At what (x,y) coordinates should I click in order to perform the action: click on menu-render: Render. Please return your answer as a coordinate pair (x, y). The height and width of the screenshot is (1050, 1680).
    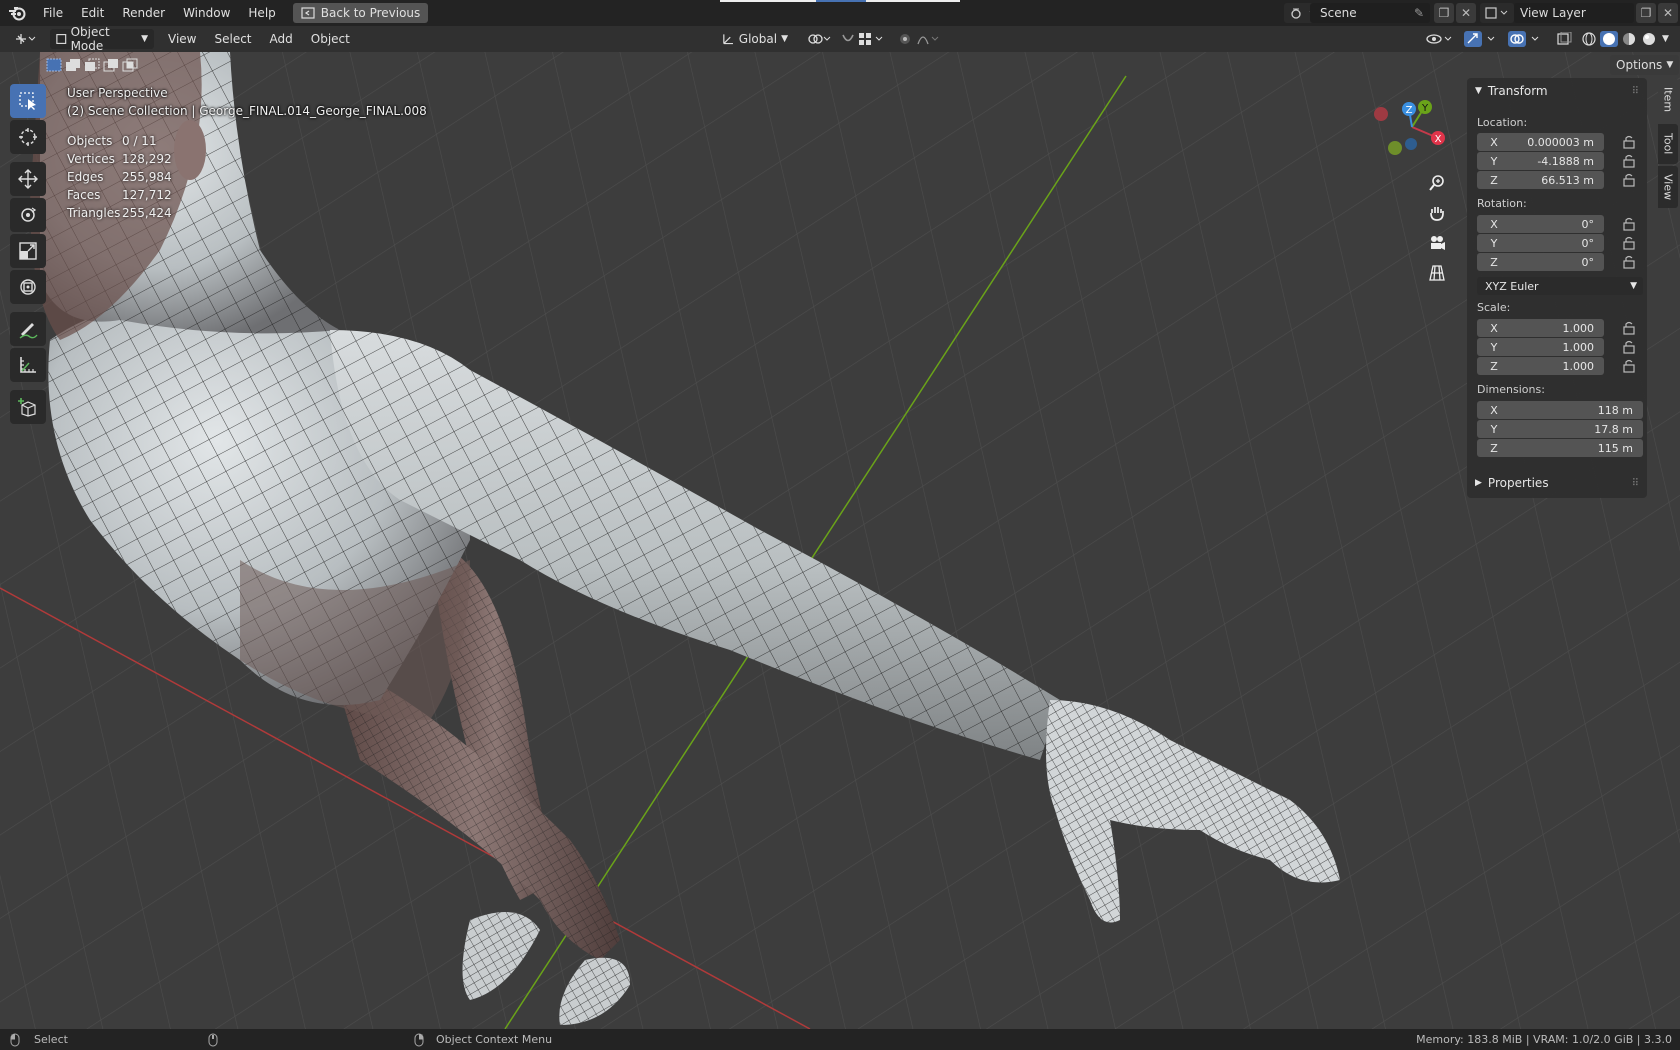
    Looking at the image, I should click on (143, 13).